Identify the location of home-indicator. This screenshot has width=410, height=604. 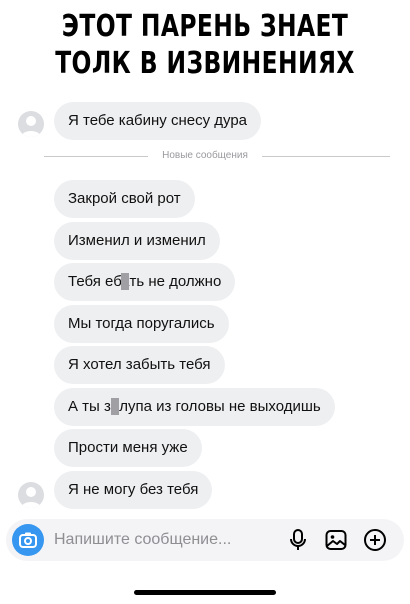
(205, 592).